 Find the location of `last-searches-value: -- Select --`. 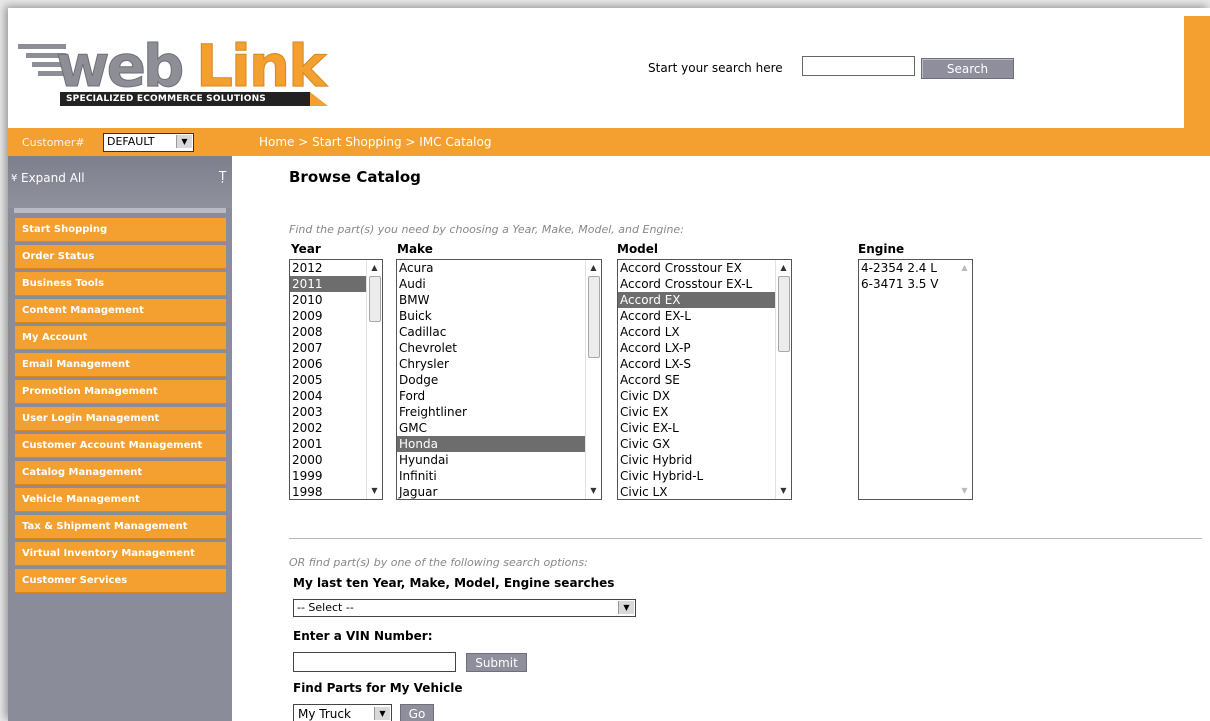

last-searches-value: -- Select -- is located at coordinates (325, 607).